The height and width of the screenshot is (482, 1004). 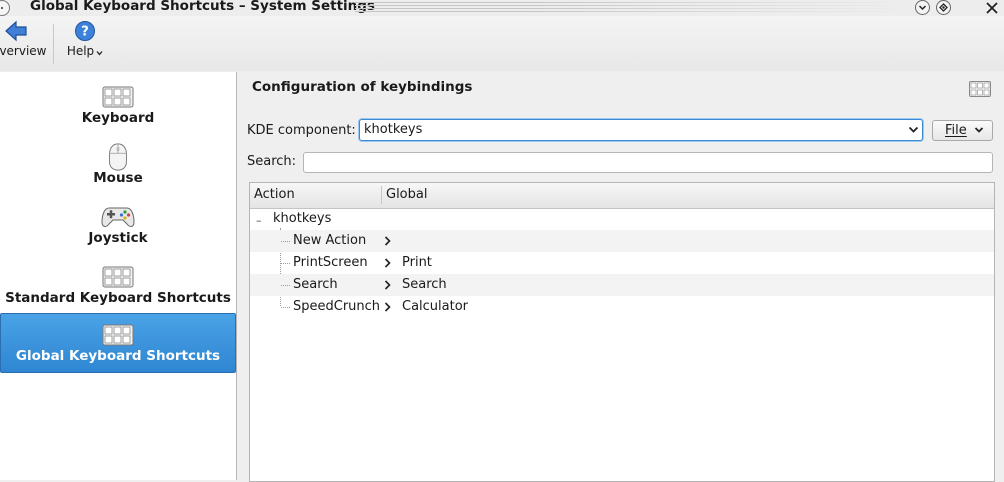 What do you see at coordinates (272, 161) in the screenshot?
I see `search-label: Search:` at bounding box center [272, 161].